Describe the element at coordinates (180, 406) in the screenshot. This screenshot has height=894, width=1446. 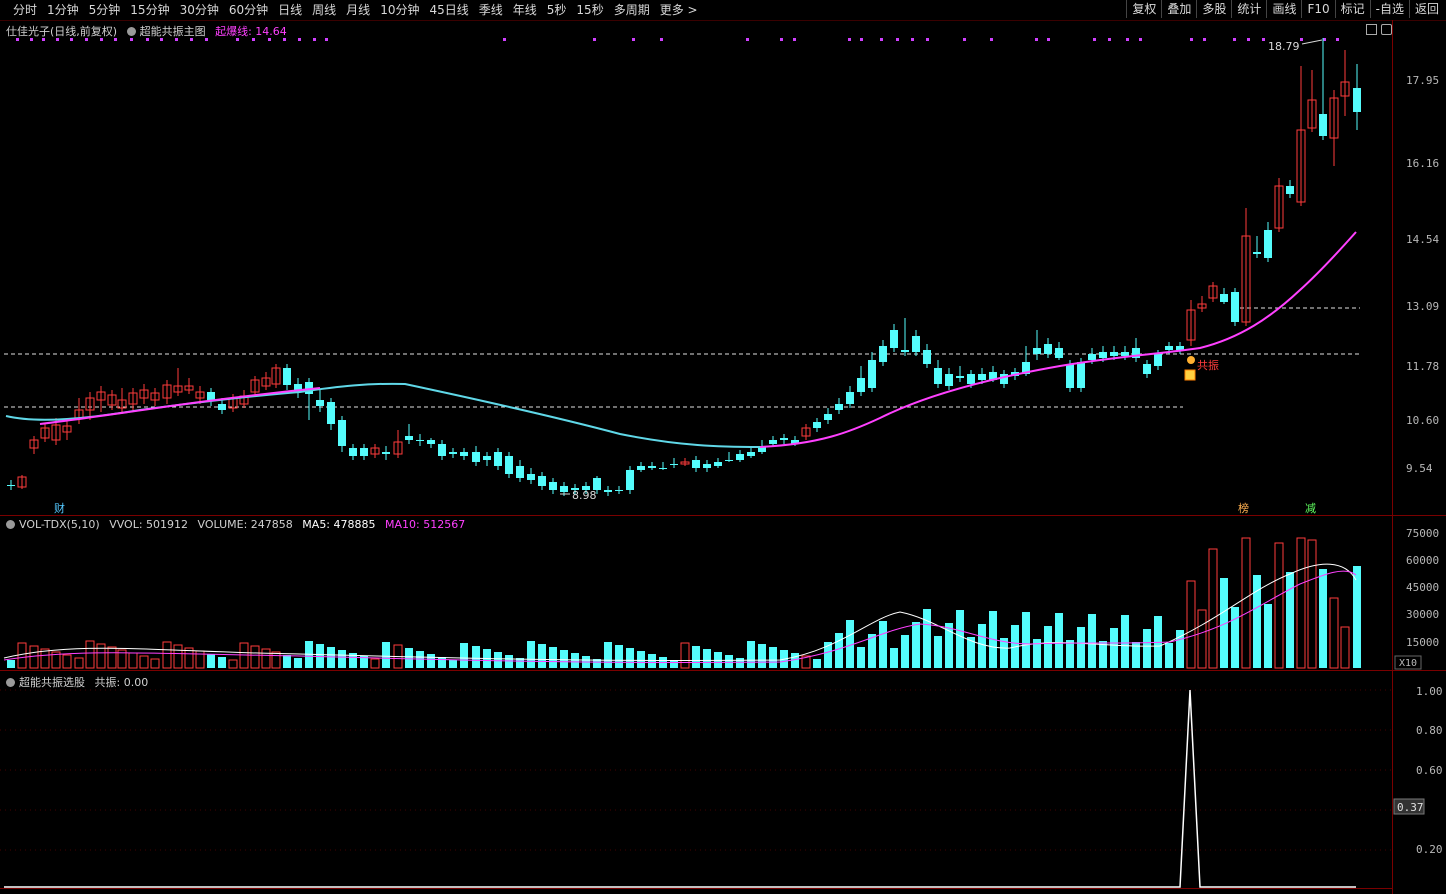
I see `moving-average-line` at that location.